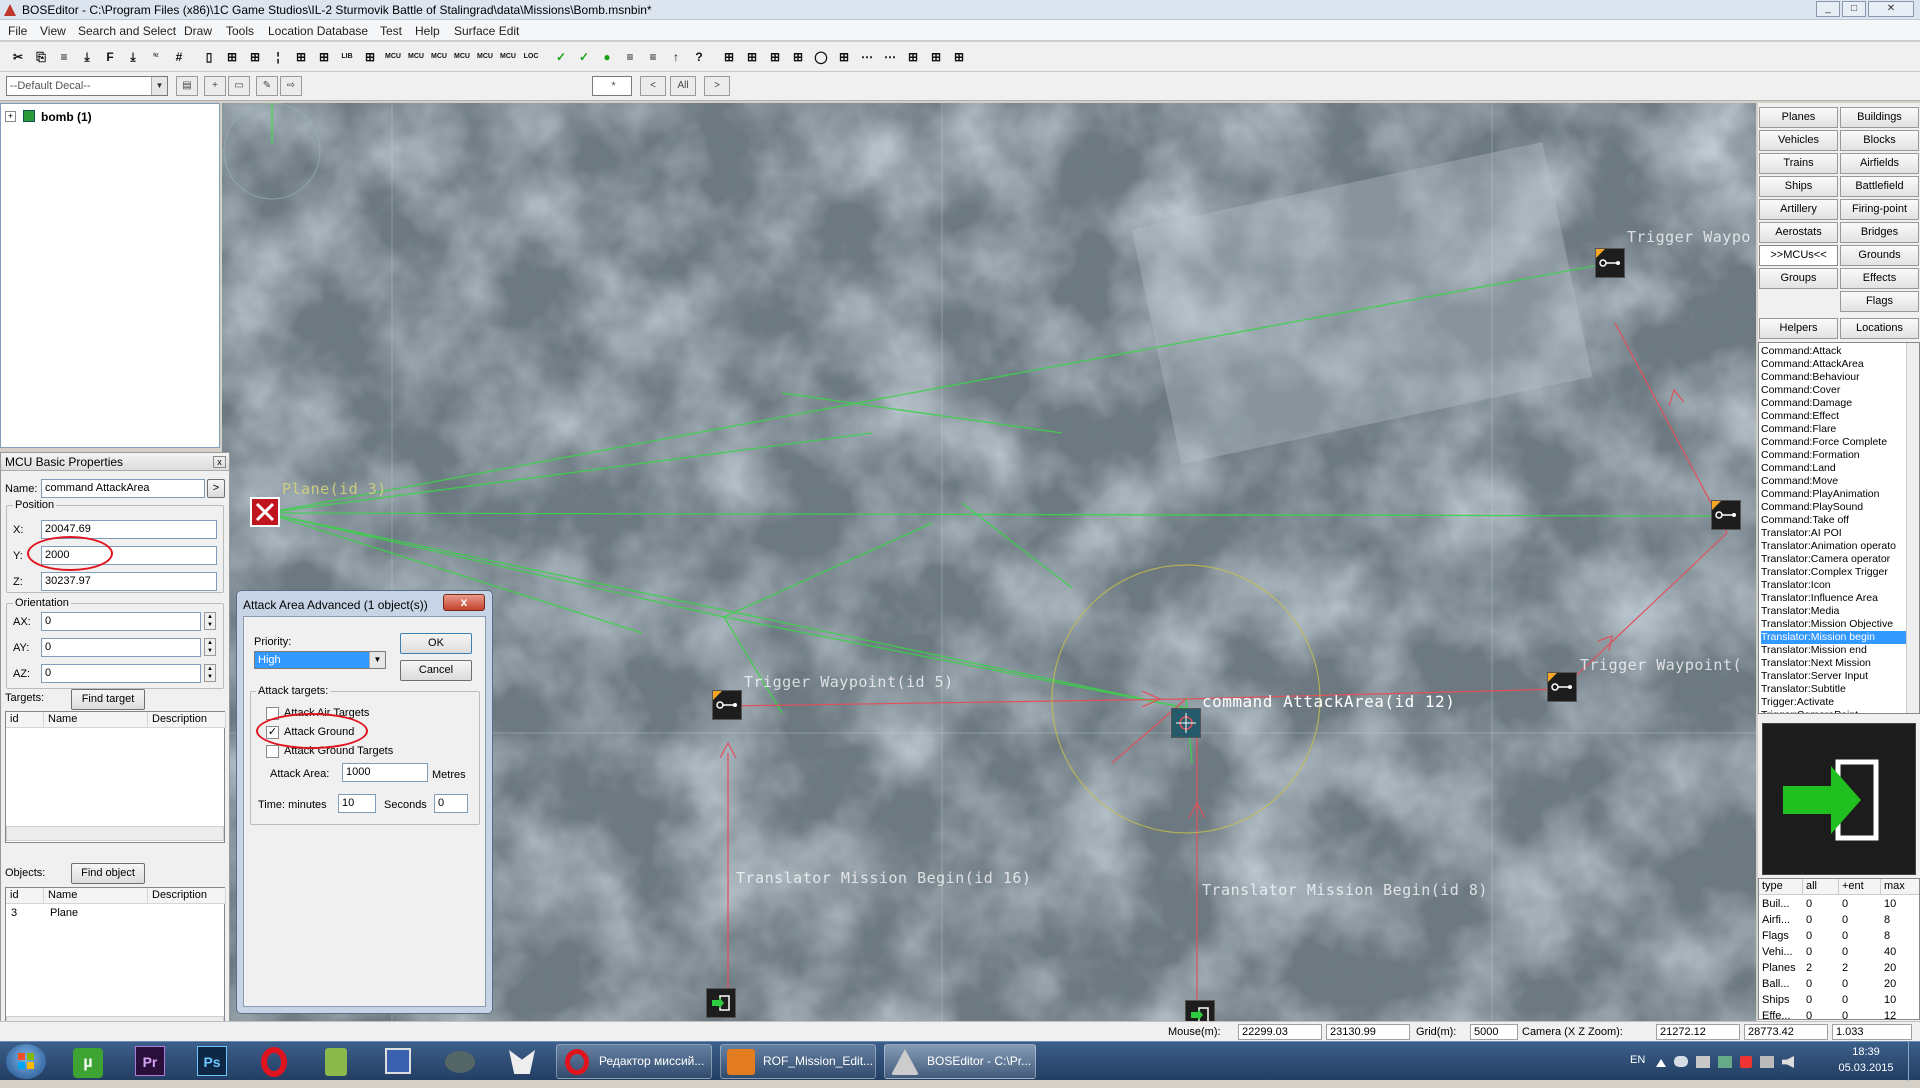 This screenshot has width=1920, height=1088. What do you see at coordinates (1879, 278) in the screenshot?
I see `category-effects-button: Effects` at bounding box center [1879, 278].